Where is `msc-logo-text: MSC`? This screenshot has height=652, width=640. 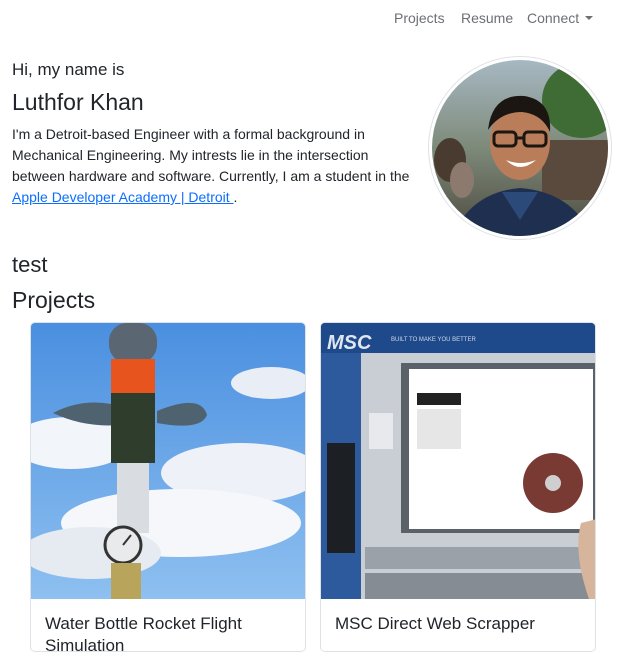
msc-logo-text: MSC is located at coordinates (349, 343).